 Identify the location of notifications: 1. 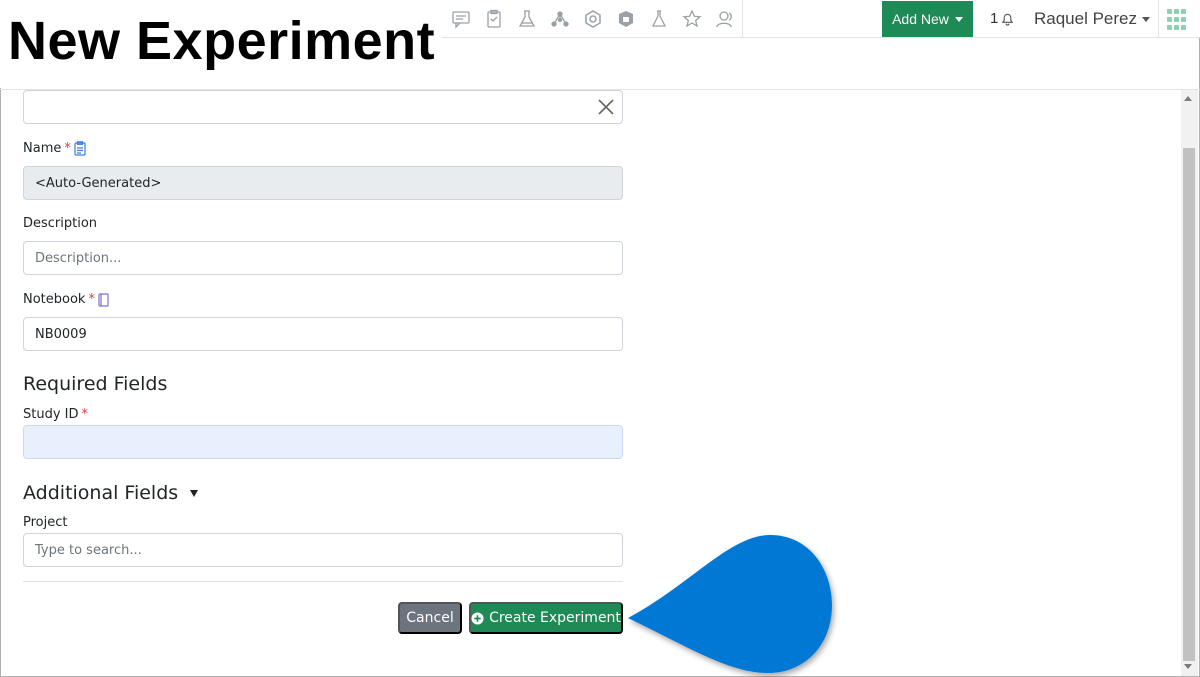
(1002, 18).